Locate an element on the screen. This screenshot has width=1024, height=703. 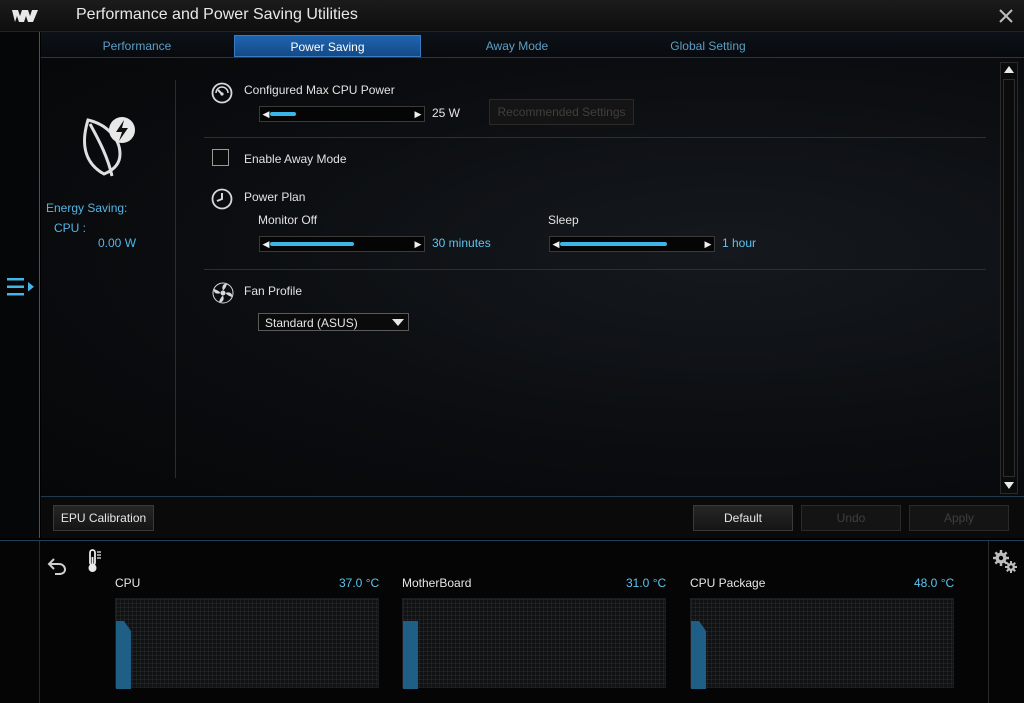
default-button: Default is located at coordinates (743, 518).